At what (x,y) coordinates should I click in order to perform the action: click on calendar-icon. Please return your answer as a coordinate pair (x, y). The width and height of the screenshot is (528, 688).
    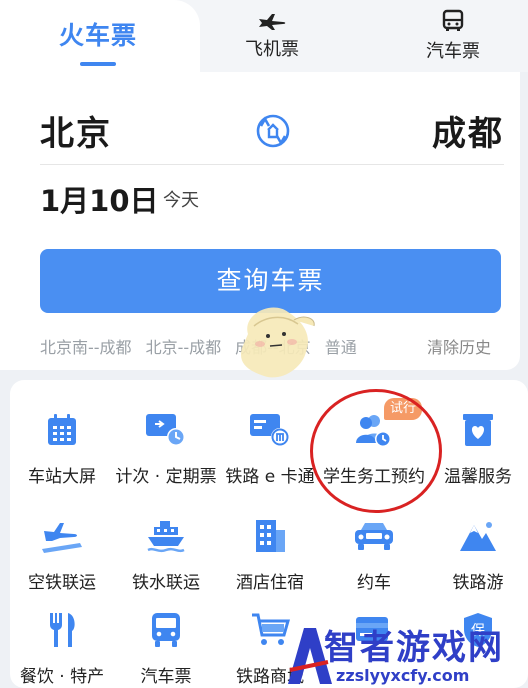
    Looking at the image, I should click on (62, 430).